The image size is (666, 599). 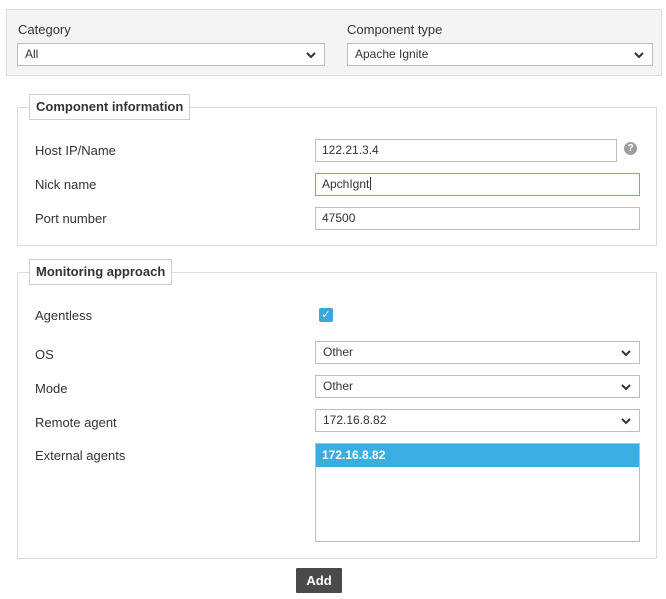 What do you see at coordinates (392, 54) in the screenshot?
I see `component-type-value: Apache Ignite` at bounding box center [392, 54].